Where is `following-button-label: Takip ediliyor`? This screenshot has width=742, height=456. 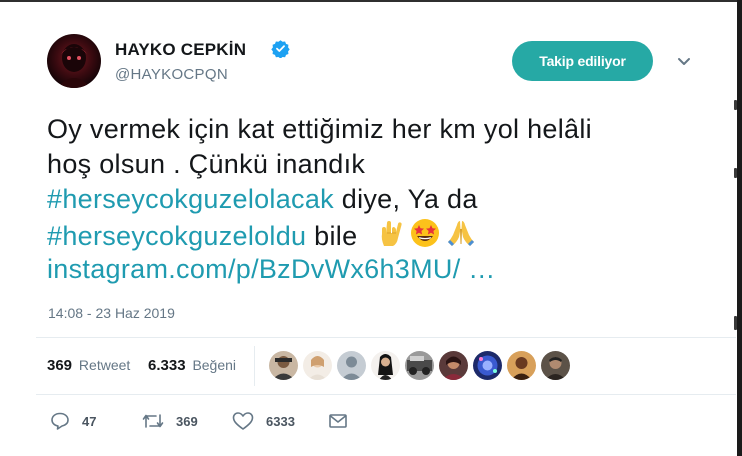
following-button-label: Takip ediliyor is located at coordinates (582, 61).